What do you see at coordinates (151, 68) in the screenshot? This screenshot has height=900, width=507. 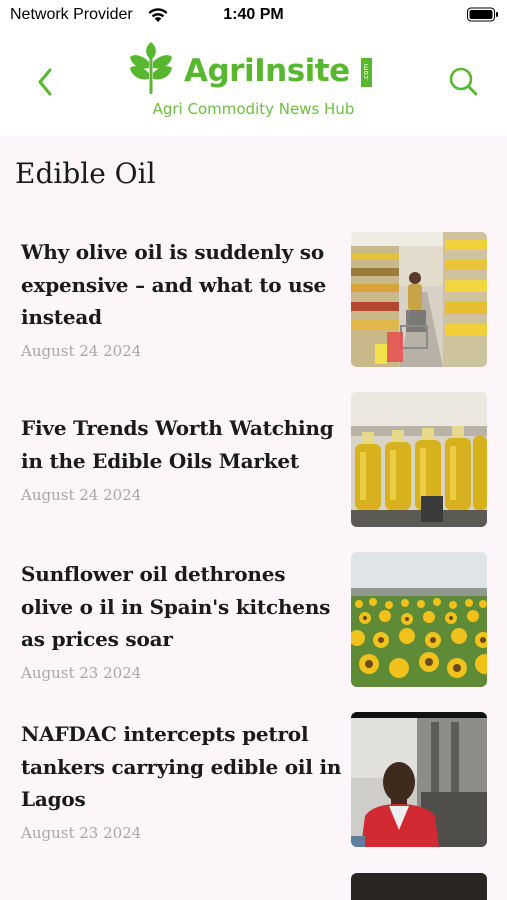 I see `leaf-logo-icon` at bounding box center [151, 68].